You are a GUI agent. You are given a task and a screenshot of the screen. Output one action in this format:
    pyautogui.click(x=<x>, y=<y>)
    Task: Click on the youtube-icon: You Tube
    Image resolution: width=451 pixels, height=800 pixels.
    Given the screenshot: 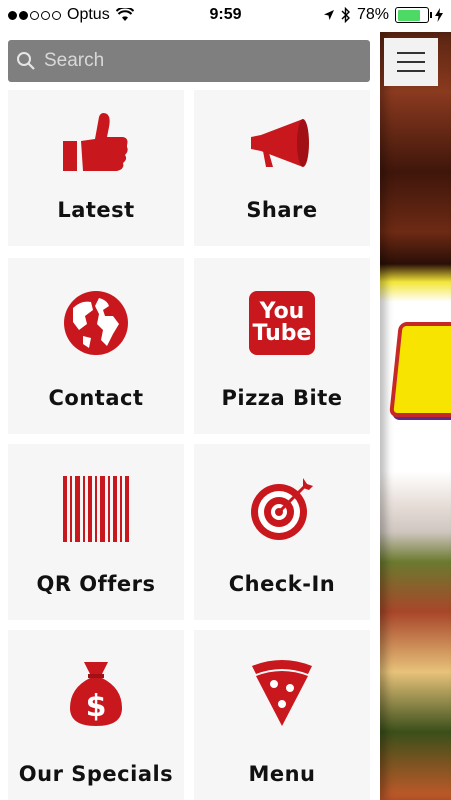 What is the action you would take?
    pyautogui.click(x=282, y=323)
    